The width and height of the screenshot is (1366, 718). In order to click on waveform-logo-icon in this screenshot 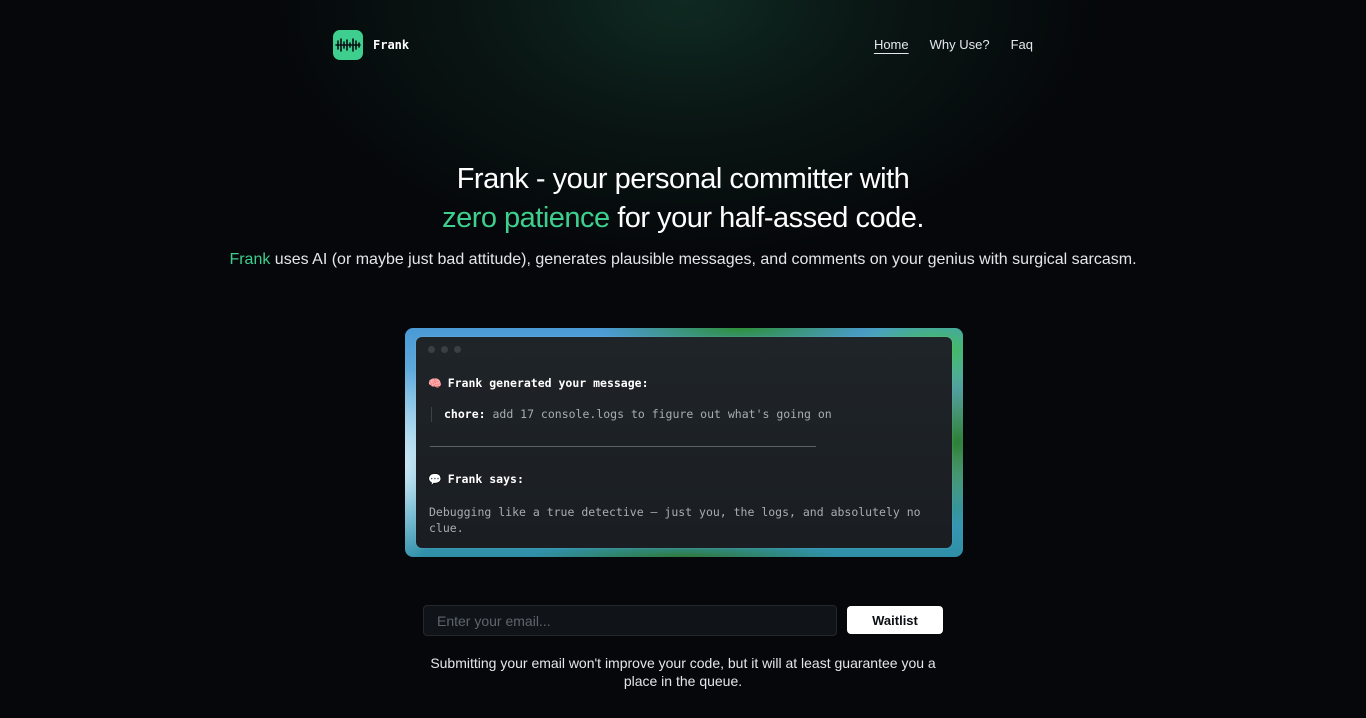, I will do `click(348, 45)`.